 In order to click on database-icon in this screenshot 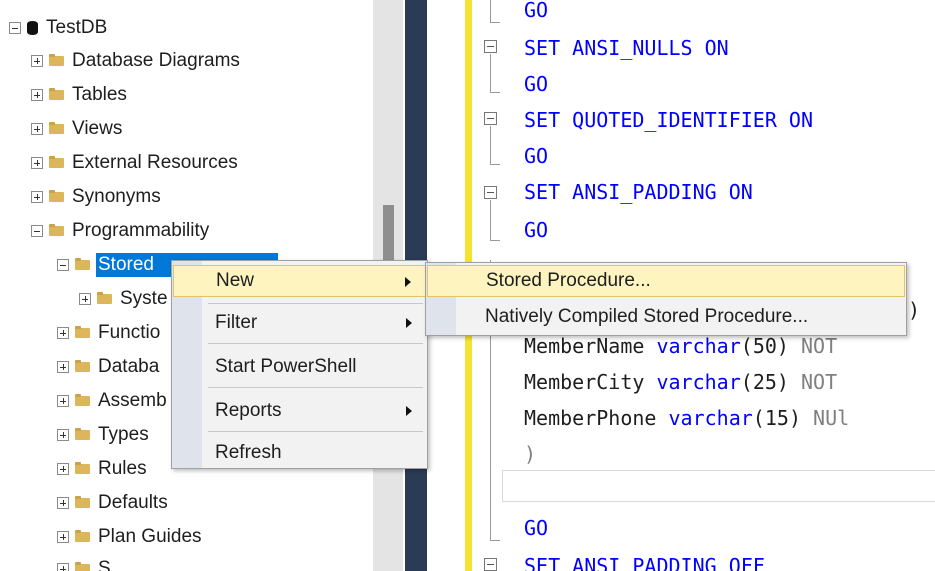, I will do `click(32, 28)`.